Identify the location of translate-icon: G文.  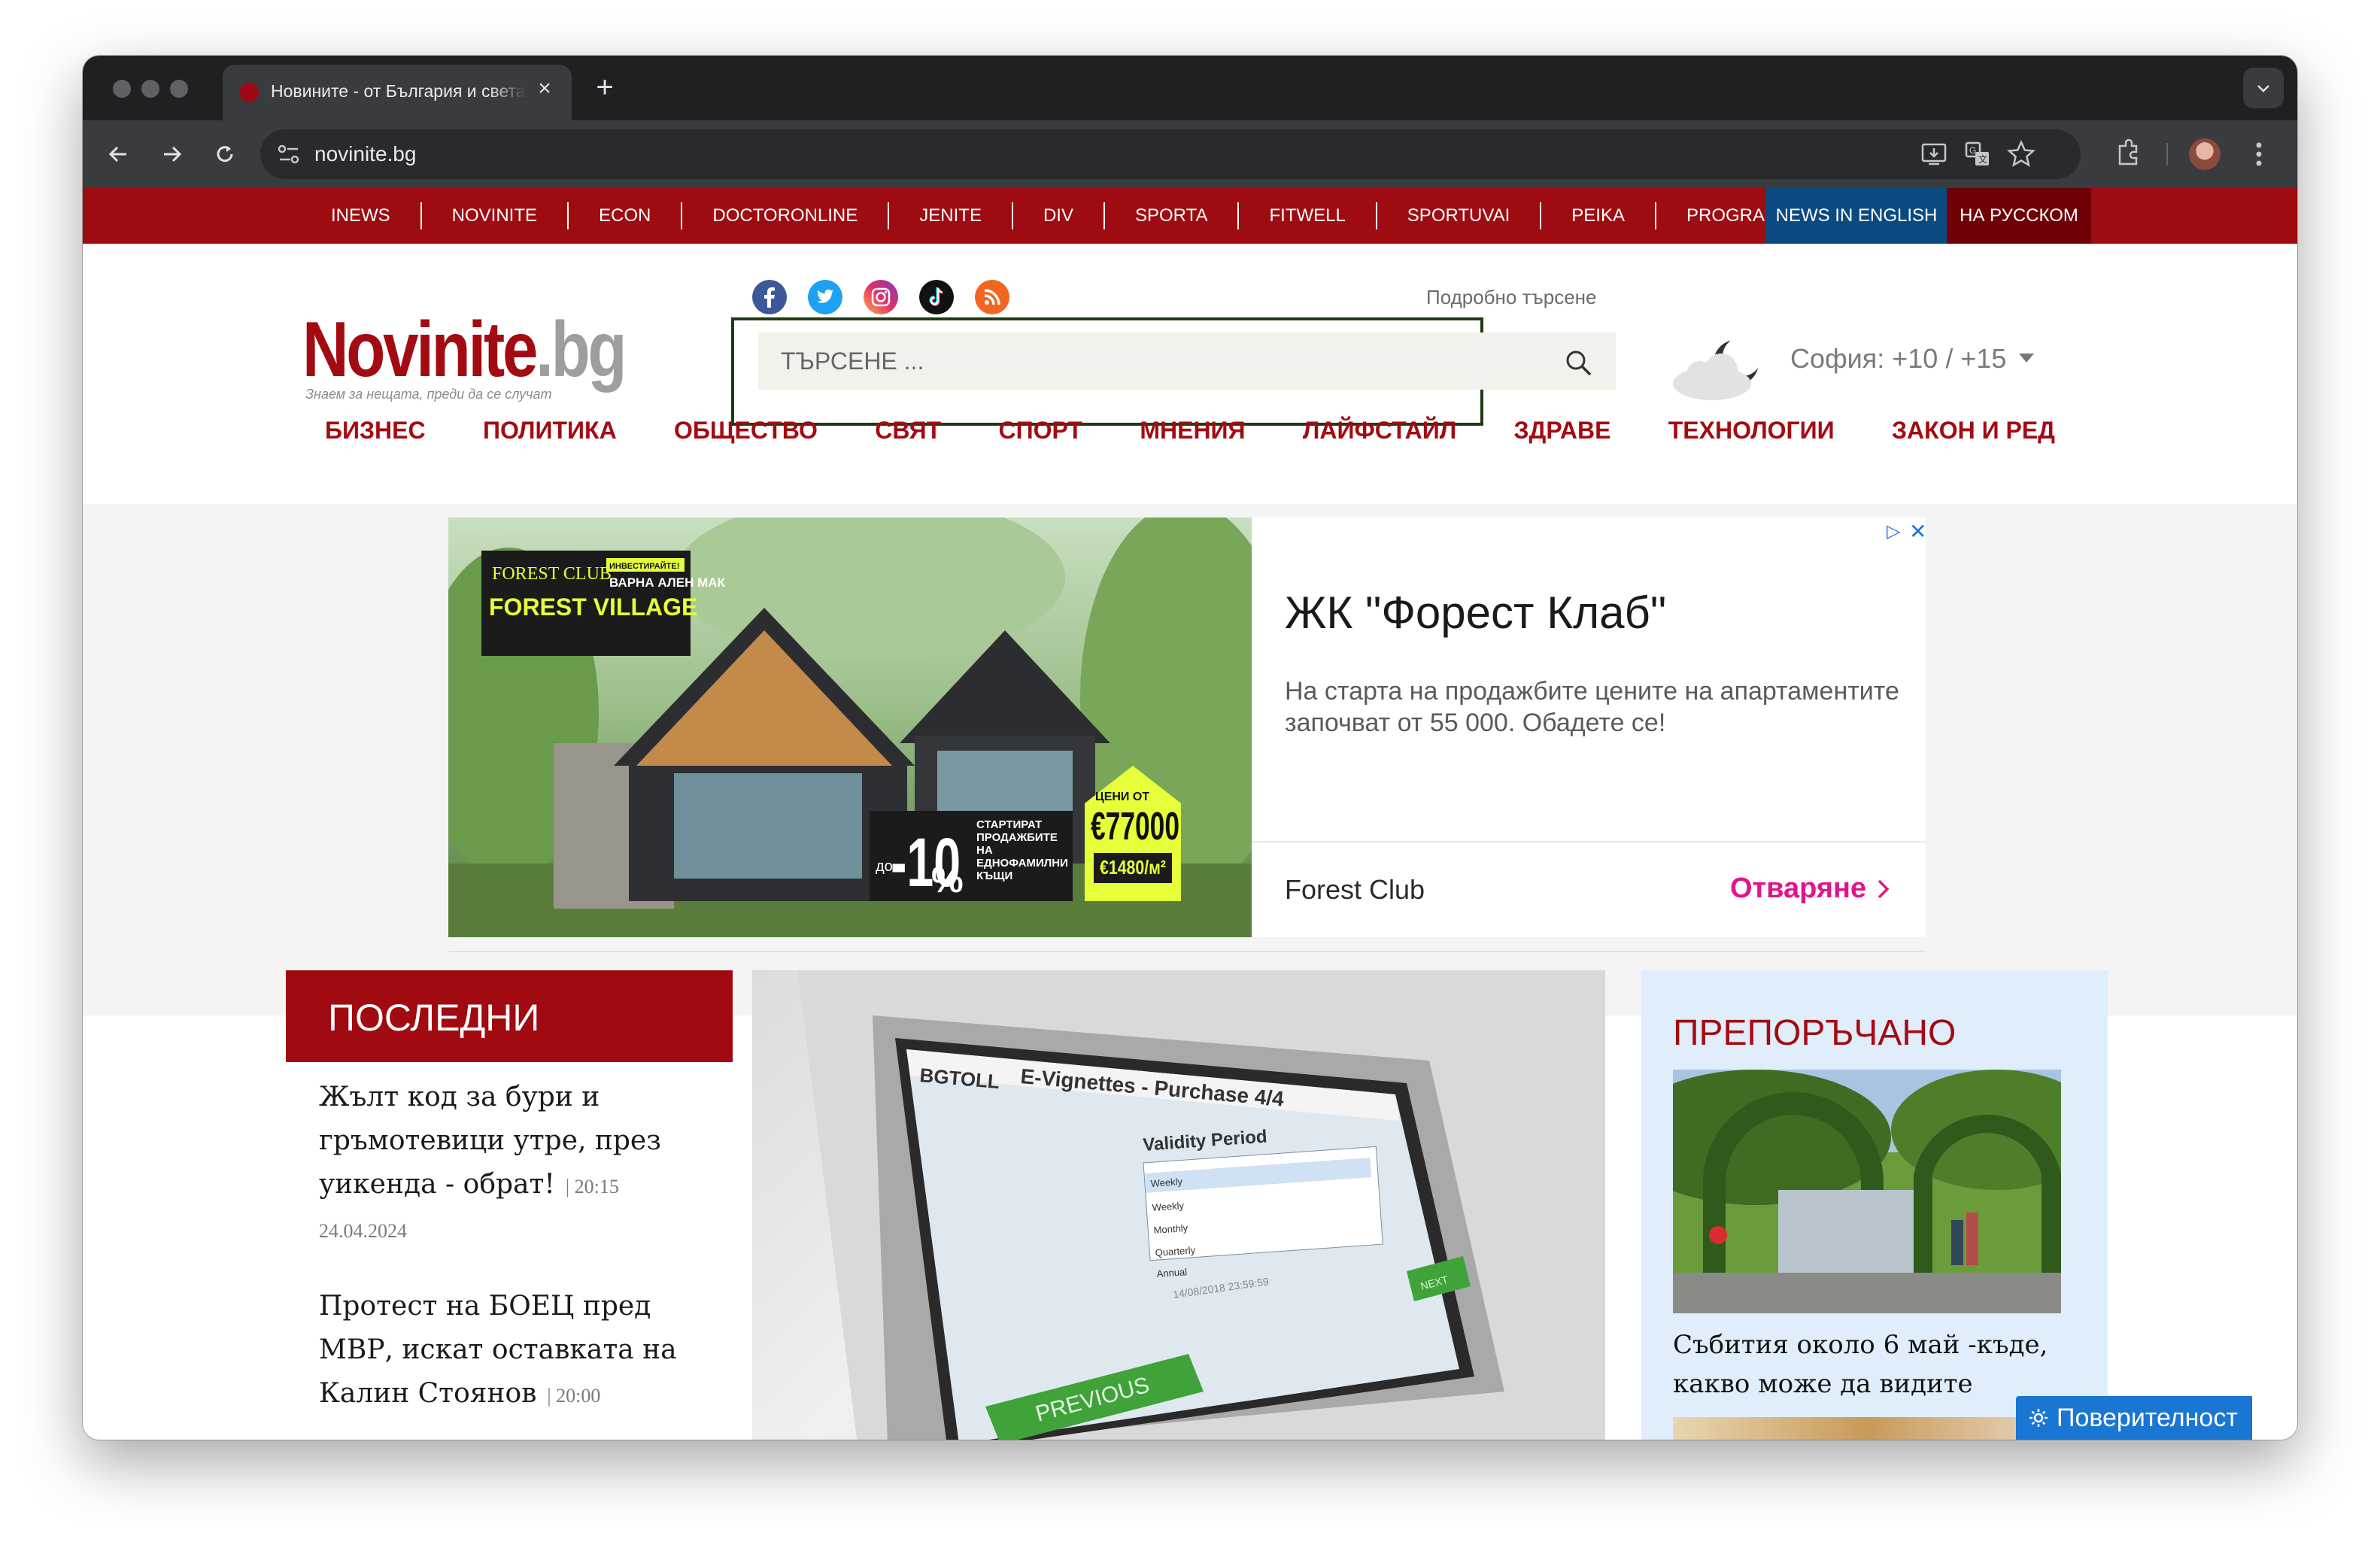
(1977, 154).